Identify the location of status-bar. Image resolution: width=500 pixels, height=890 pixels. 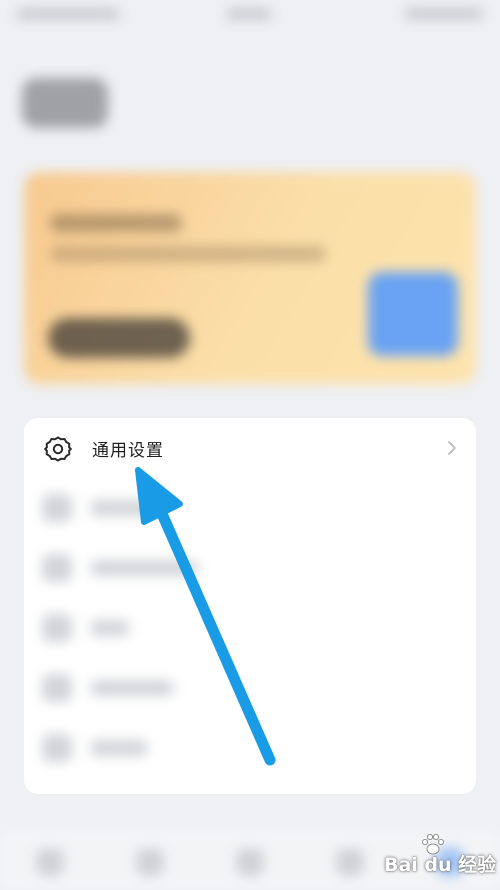
(250, 14).